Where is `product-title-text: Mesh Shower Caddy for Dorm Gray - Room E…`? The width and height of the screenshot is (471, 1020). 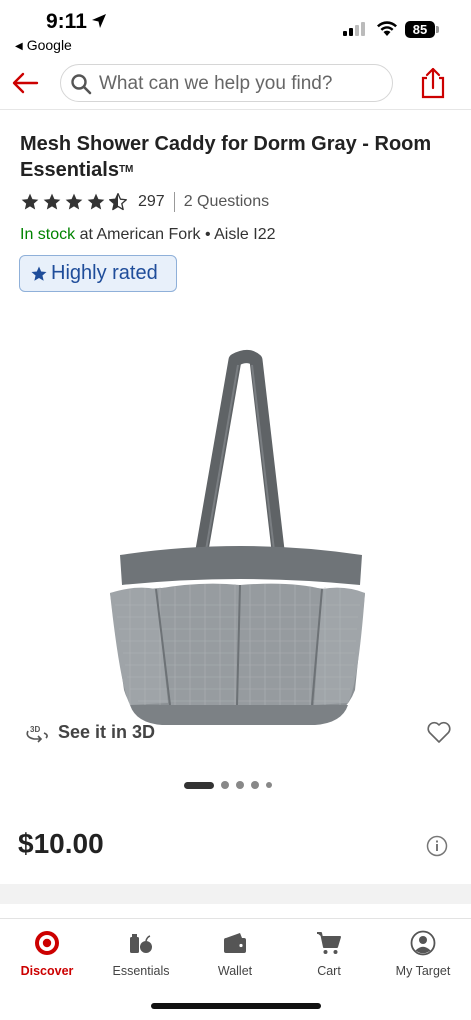 product-title-text: Mesh Shower Caddy for Dorm Gray - Room E… is located at coordinates (226, 157).